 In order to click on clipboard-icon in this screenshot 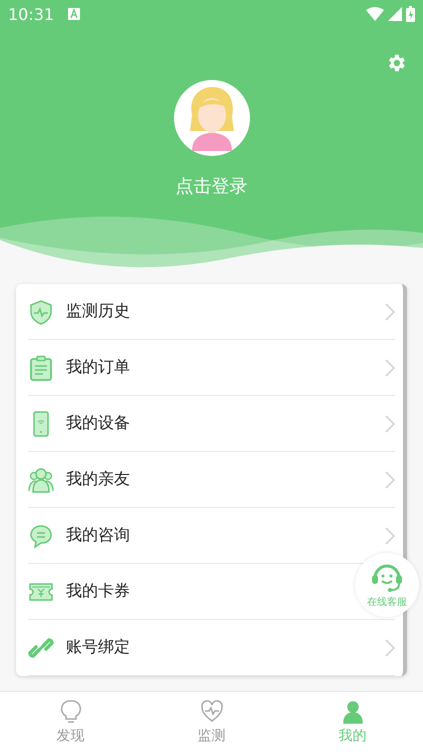, I will do `click(41, 367)`.